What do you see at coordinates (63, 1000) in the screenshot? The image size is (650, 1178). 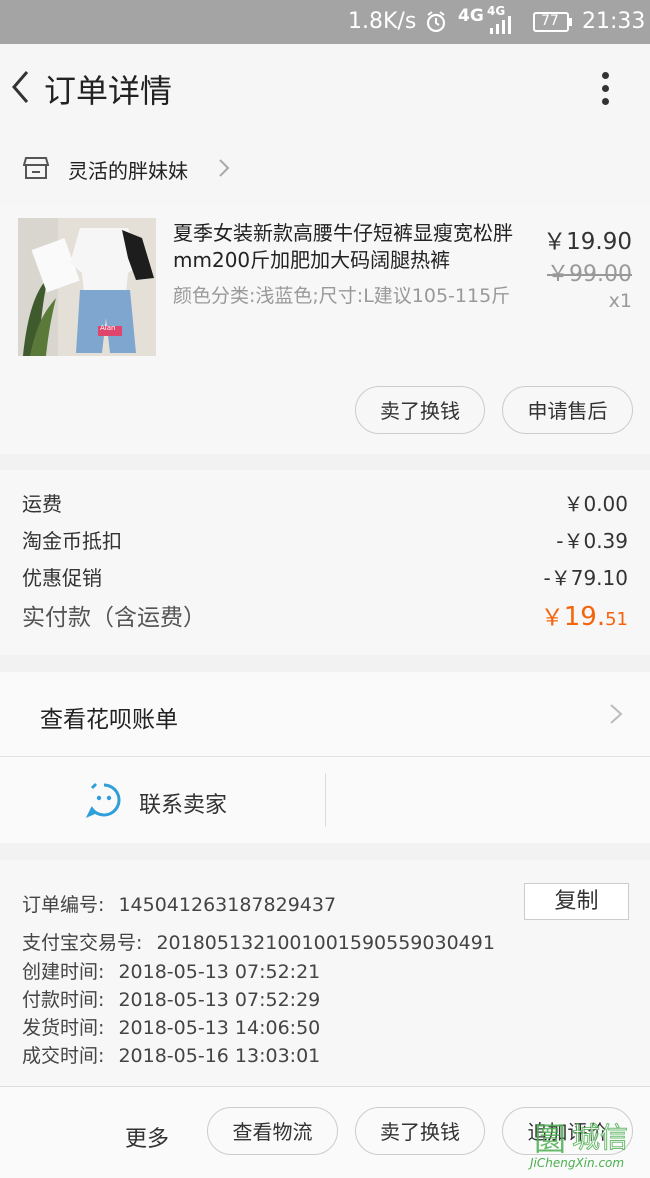 I see `info-label: 付款时间:` at bounding box center [63, 1000].